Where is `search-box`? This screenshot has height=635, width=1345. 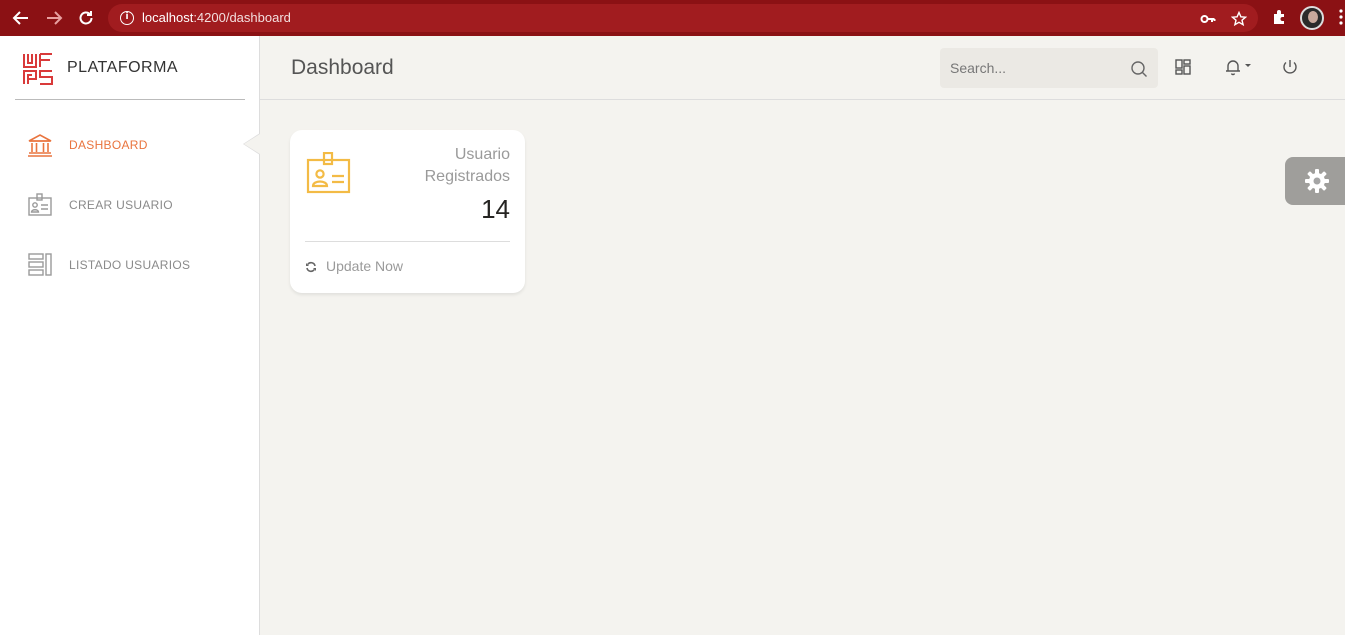
search-box is located at coordinates (1049, 68).